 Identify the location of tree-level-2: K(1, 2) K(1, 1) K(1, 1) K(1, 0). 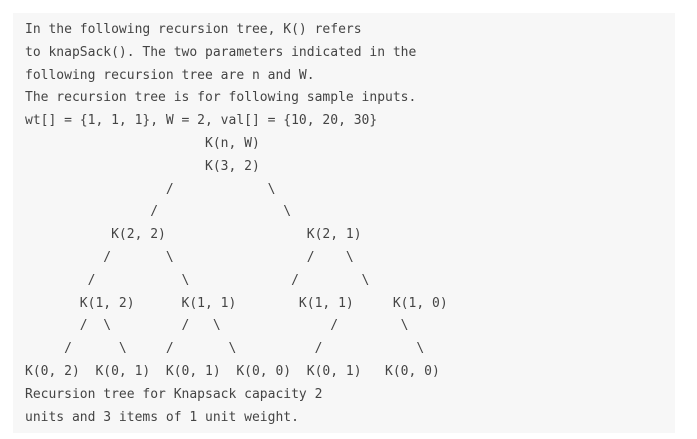
(236, 303).